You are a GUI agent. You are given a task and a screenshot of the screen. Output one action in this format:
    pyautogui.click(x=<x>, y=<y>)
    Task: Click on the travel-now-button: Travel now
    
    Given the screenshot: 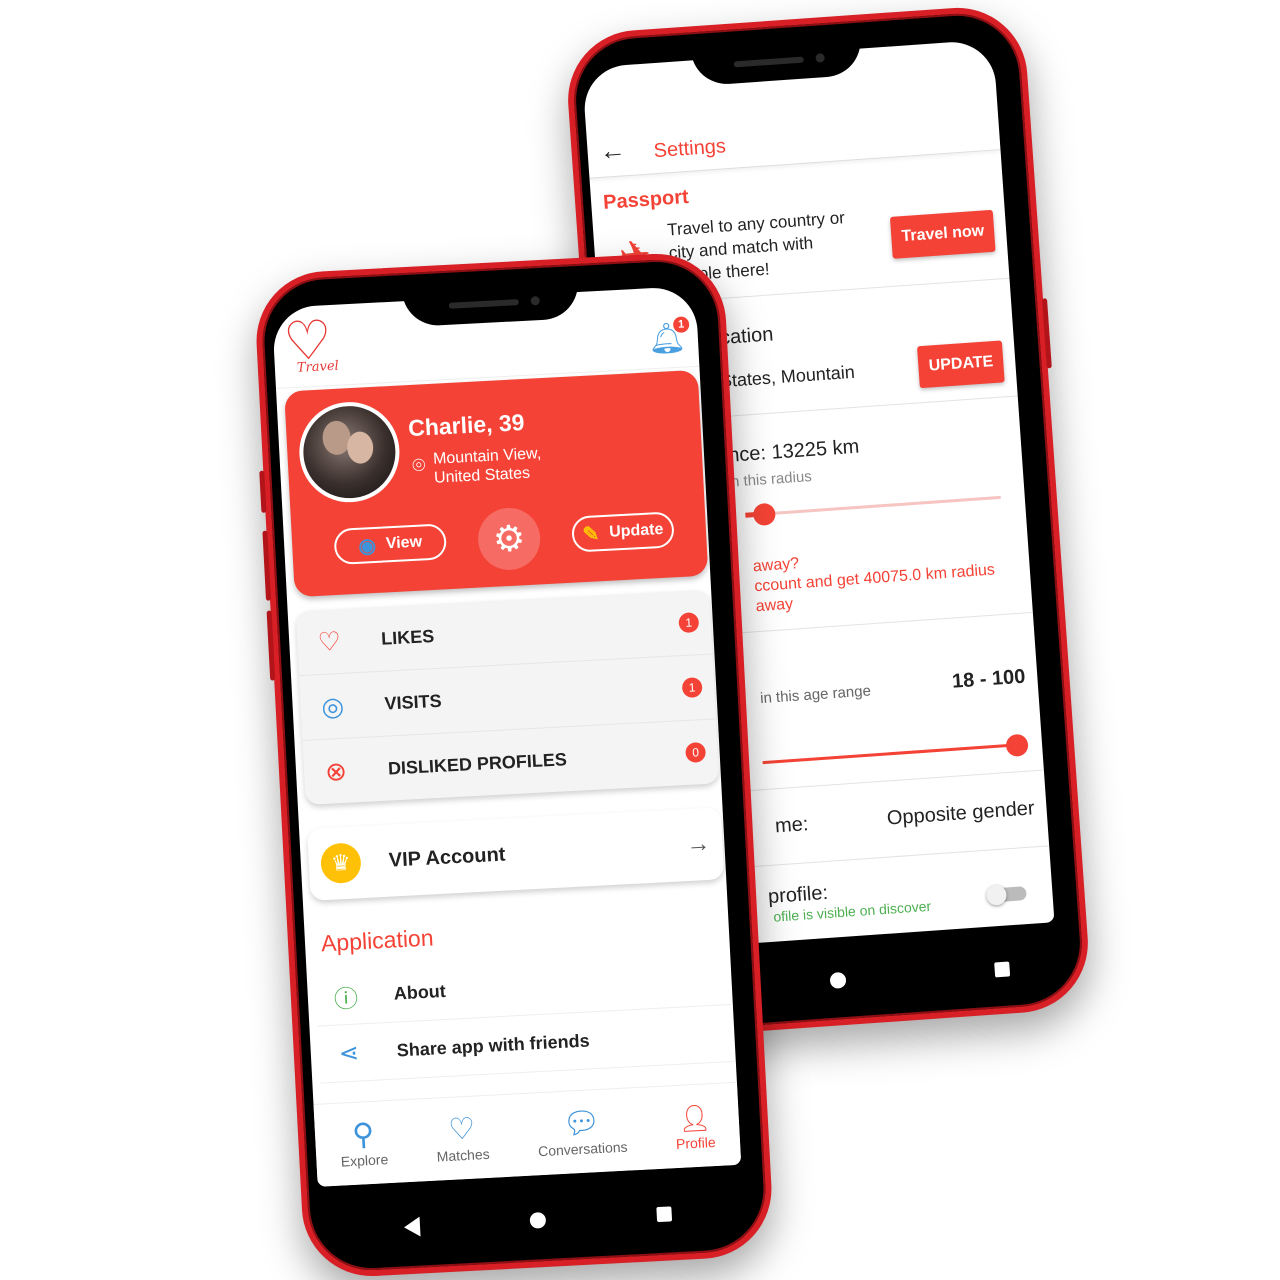 What is the action you would take?
    pyautogui.click(x=943, y=234)
    